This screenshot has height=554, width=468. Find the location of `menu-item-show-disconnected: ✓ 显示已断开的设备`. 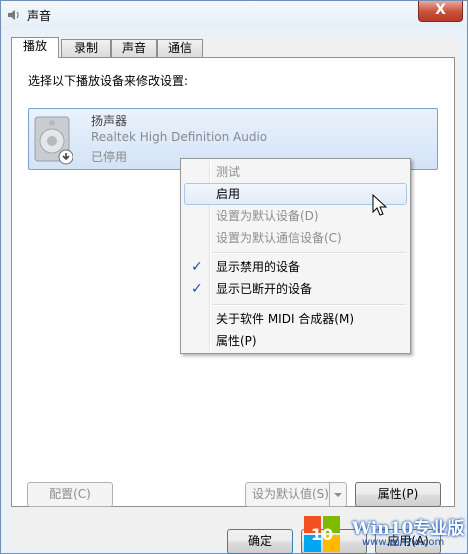

menu-item-show-disconnected: ✓ 显示已断开的设备 is located at coordinates (295, 289).